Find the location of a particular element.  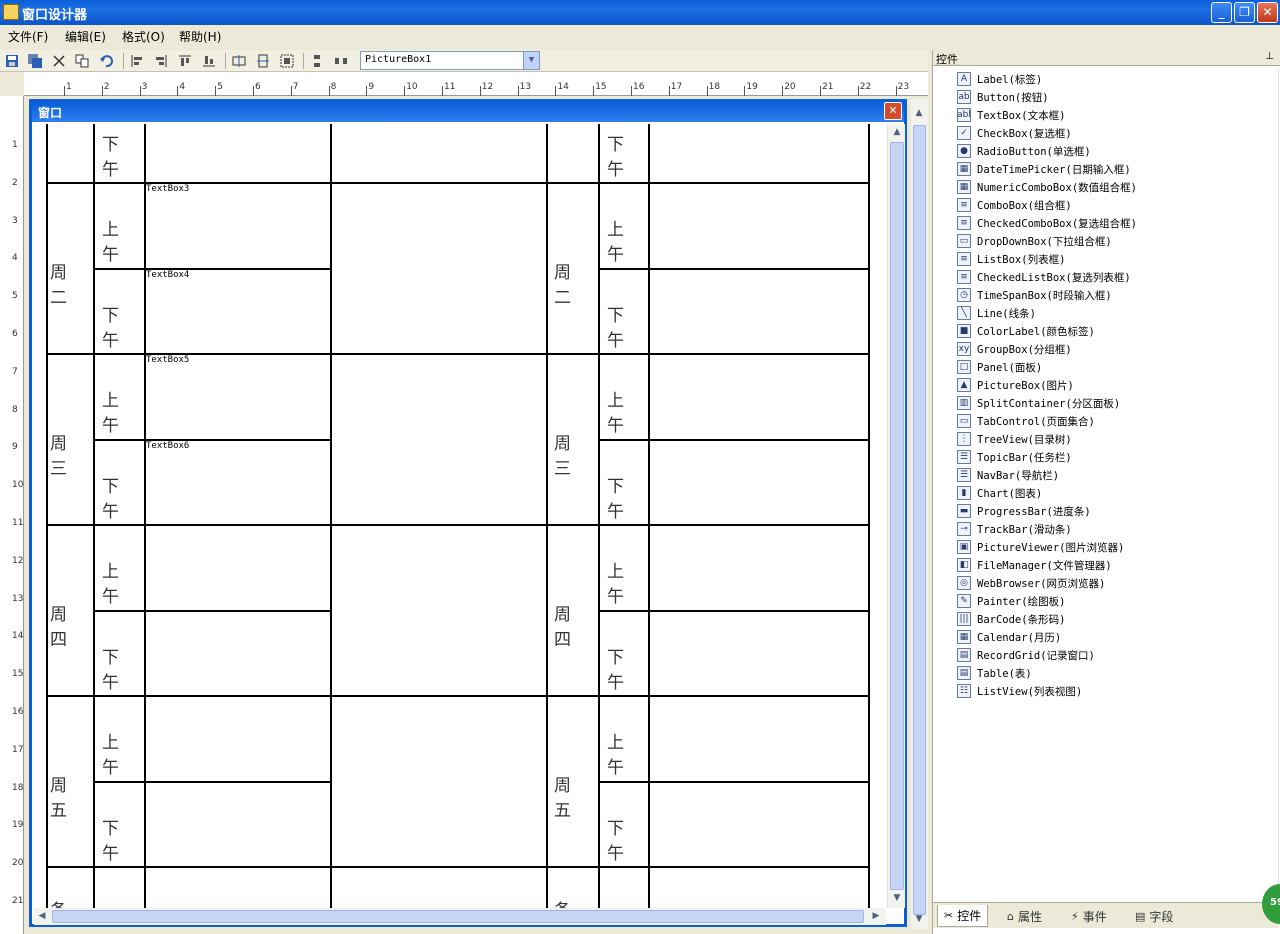

align-right-icon is located at coordinates (161, 61).